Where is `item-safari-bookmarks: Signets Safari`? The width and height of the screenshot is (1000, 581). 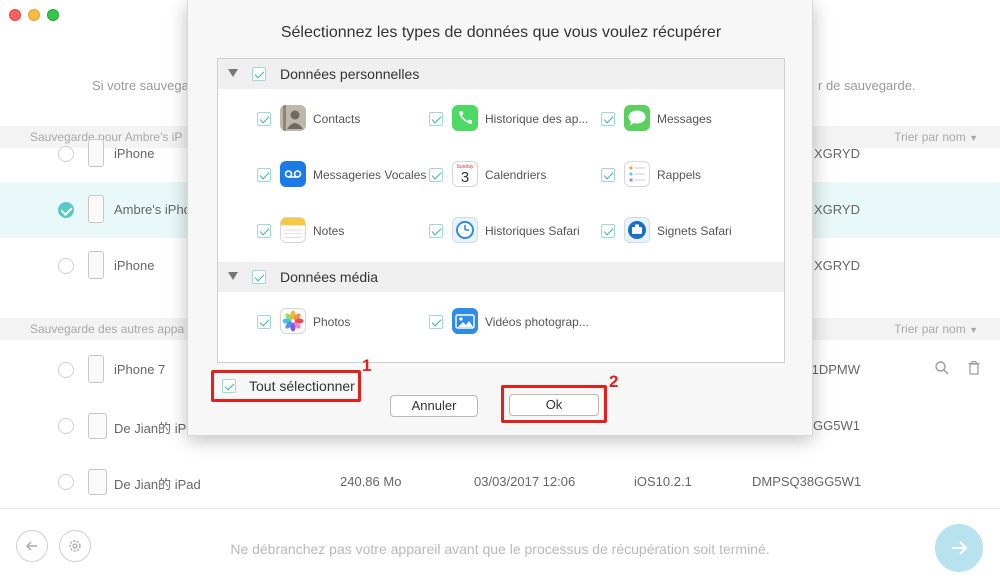 item-safari-bookmarks: Signets Safari is located at coordinates (687, 231).